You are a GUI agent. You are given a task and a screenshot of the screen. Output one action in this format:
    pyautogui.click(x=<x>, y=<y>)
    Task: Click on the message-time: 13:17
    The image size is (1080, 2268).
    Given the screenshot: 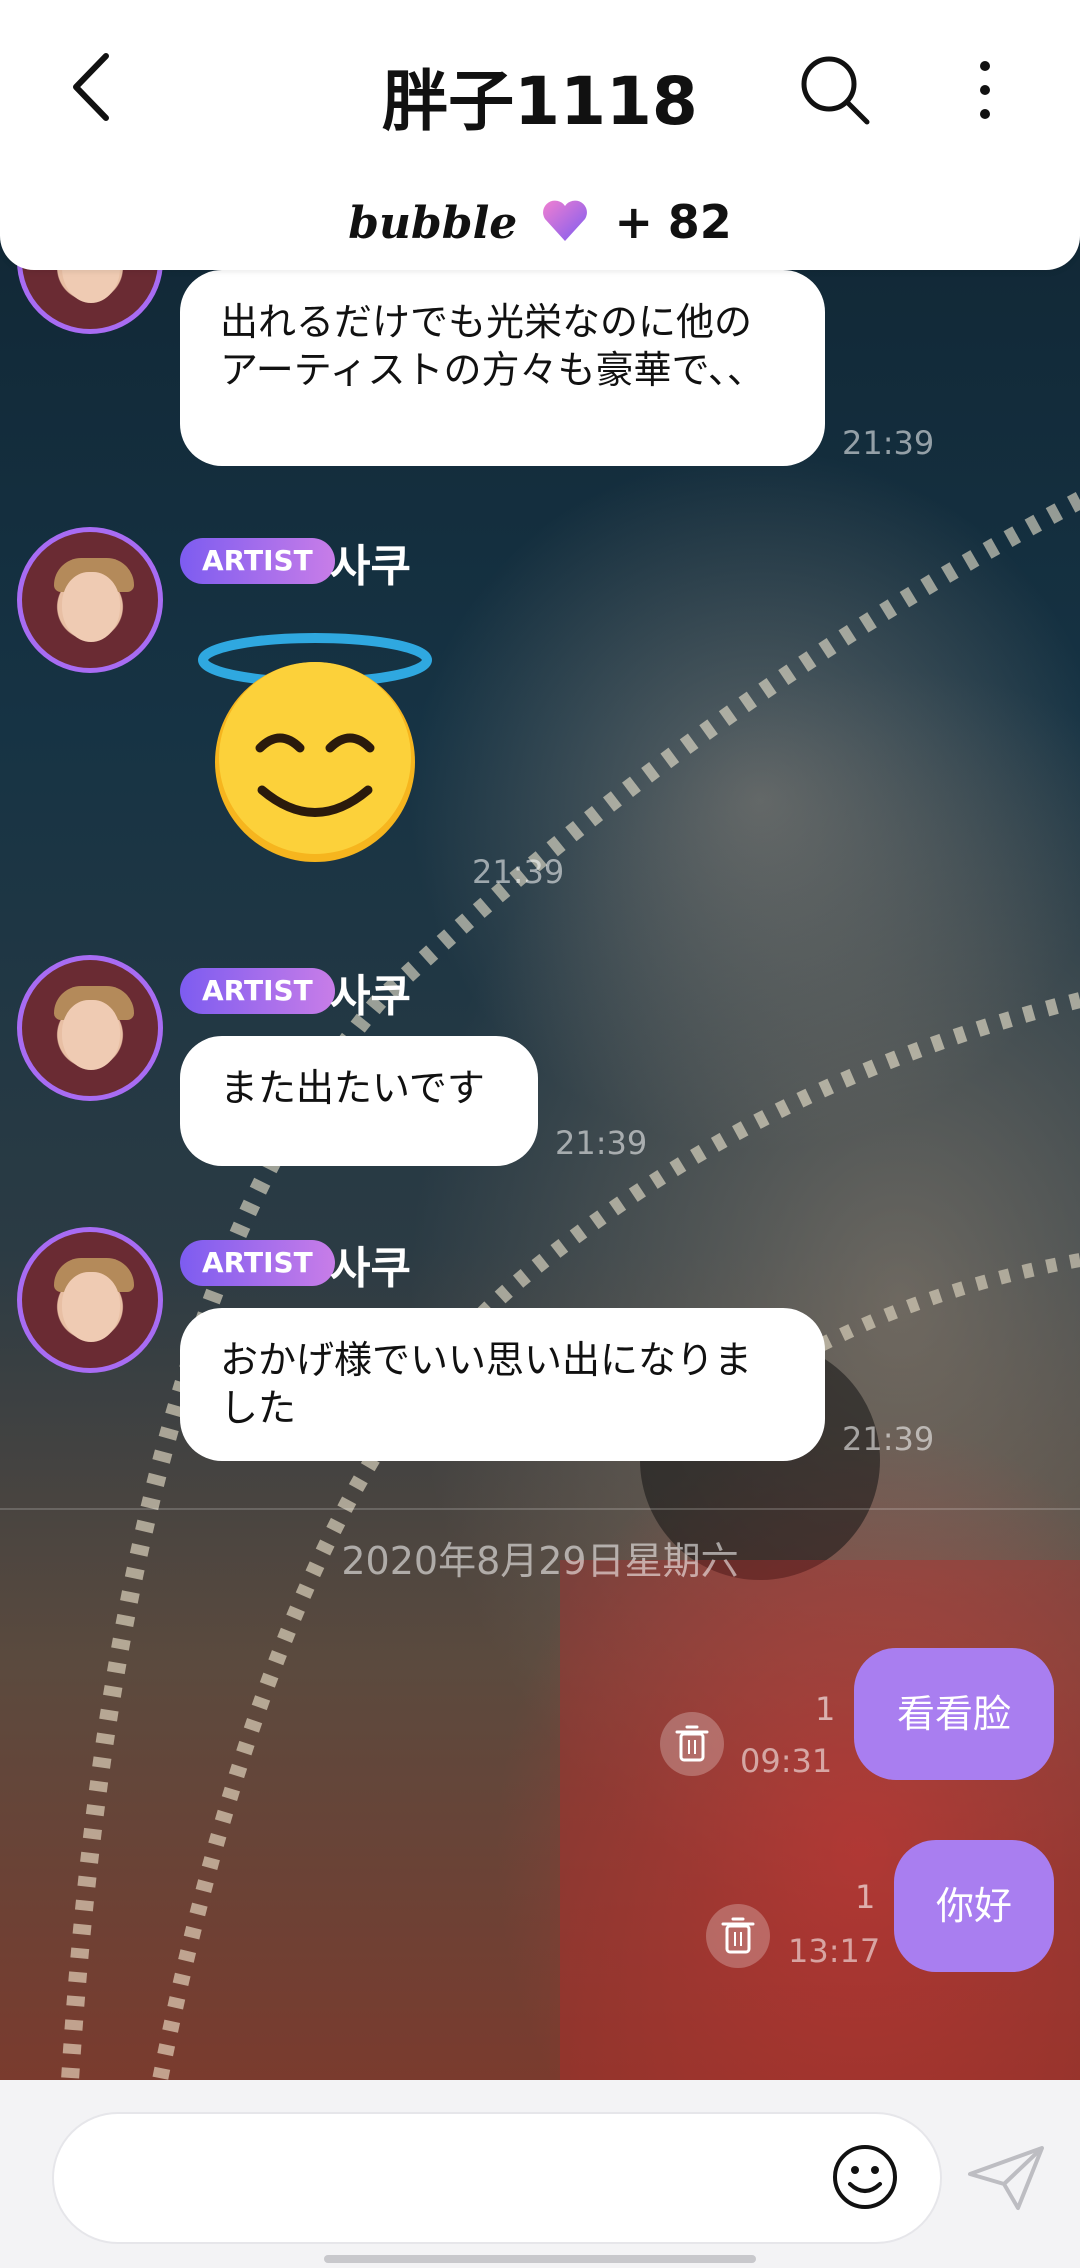 What is the action you would take?
    pyautogui.click(x=834, y=1951)
    